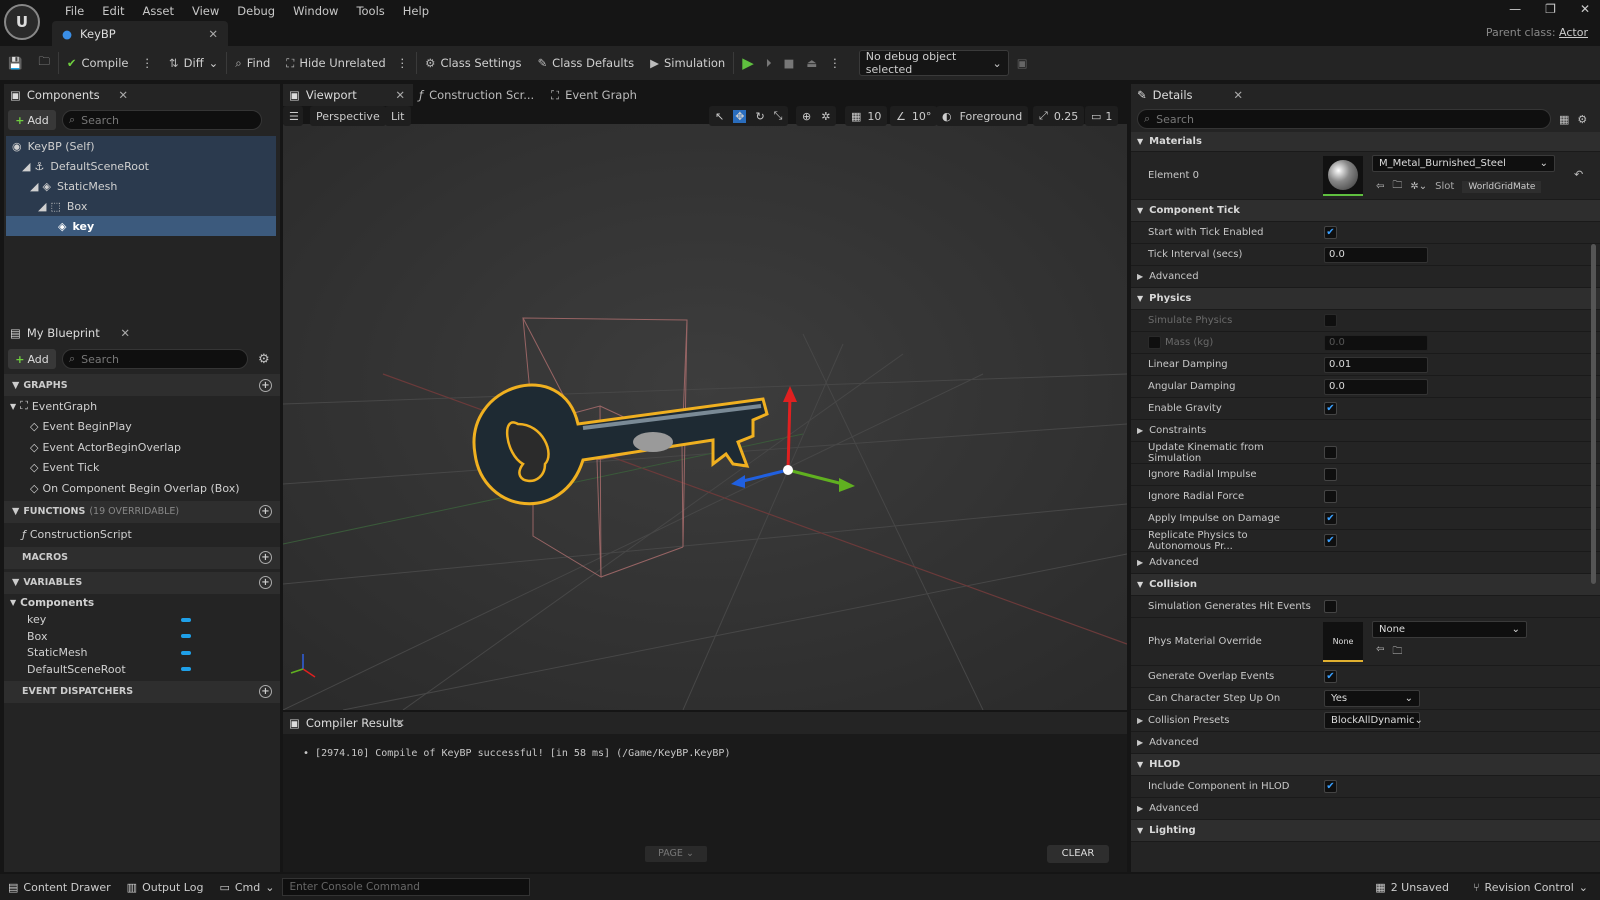  Describe the element at coordinates (719, 116) in the screenshot. I see `select-icon: ↖` at that location.